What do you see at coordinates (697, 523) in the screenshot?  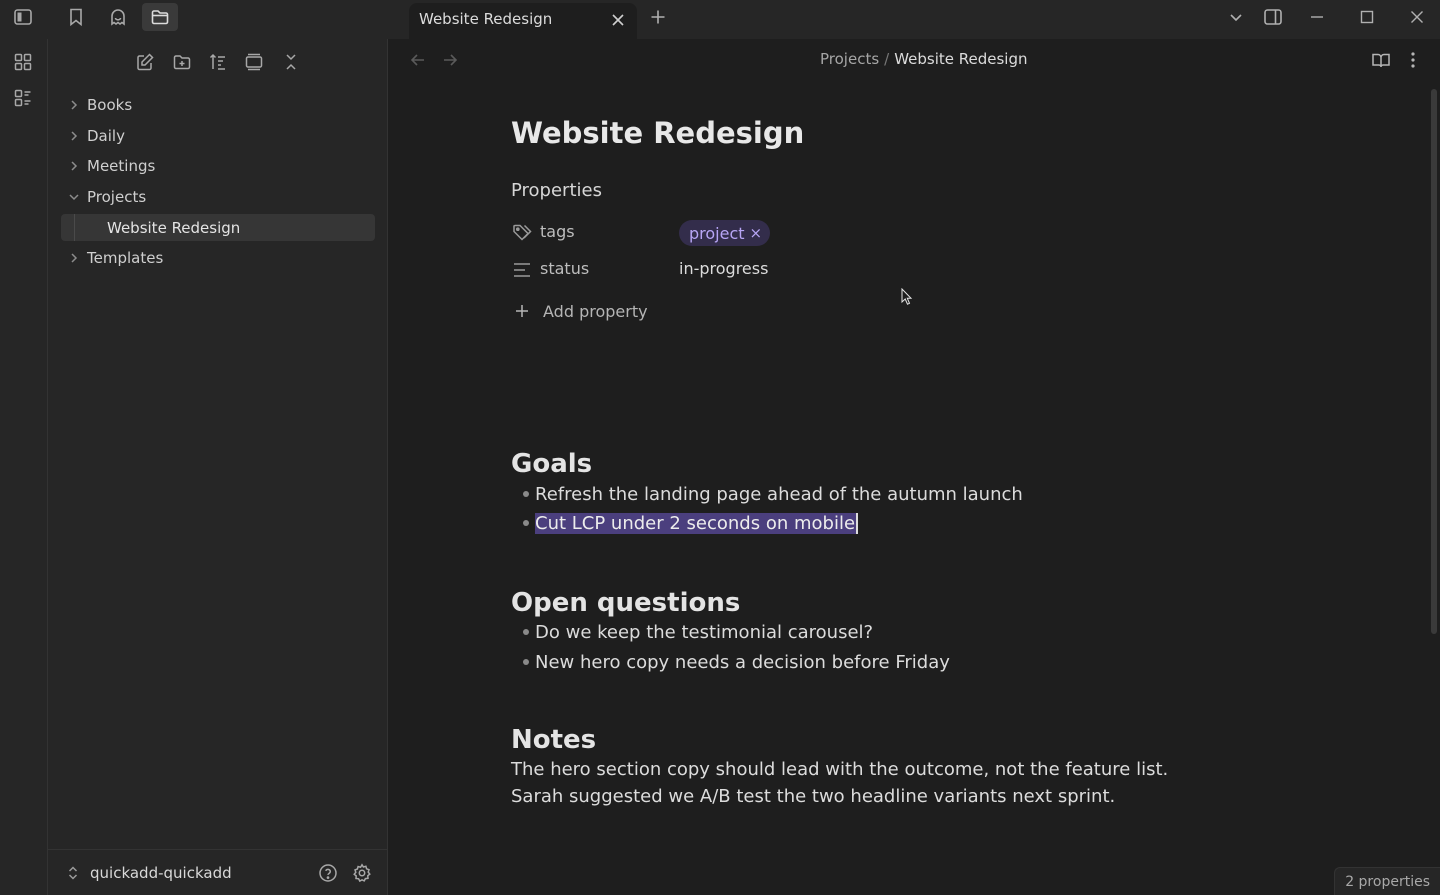 I see `selected-list-item-text: Cut LCP under 2 seconds on mobile` at bounding box center [697, 523].